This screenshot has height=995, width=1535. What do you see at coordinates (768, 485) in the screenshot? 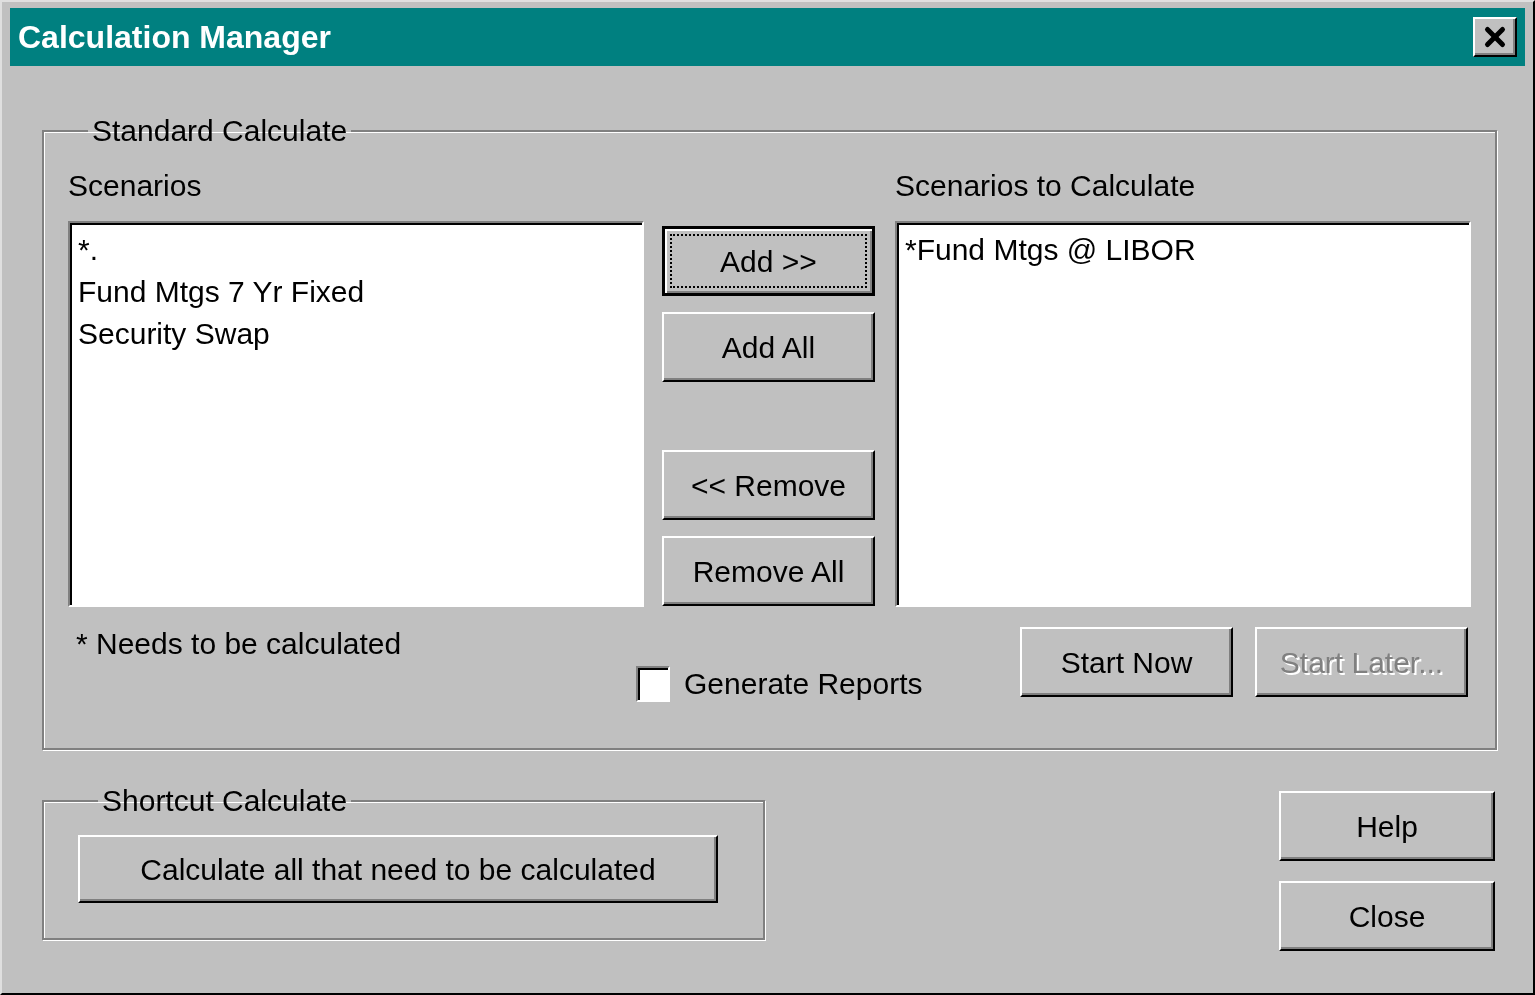
I see `button: << Remove` at bounding box center [768, 485].